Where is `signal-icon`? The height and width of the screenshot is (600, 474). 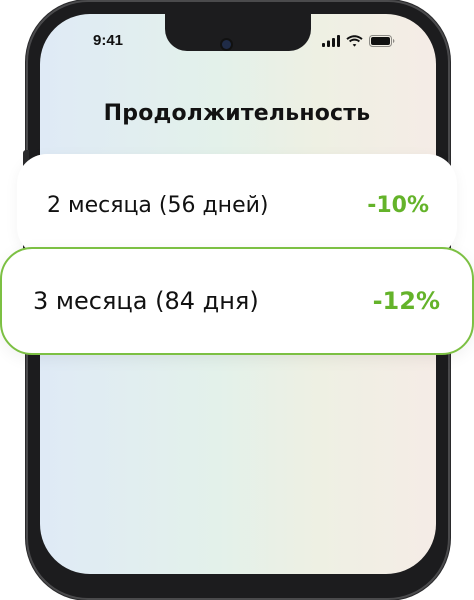 signal-icon is located at coordinates (331, 41).